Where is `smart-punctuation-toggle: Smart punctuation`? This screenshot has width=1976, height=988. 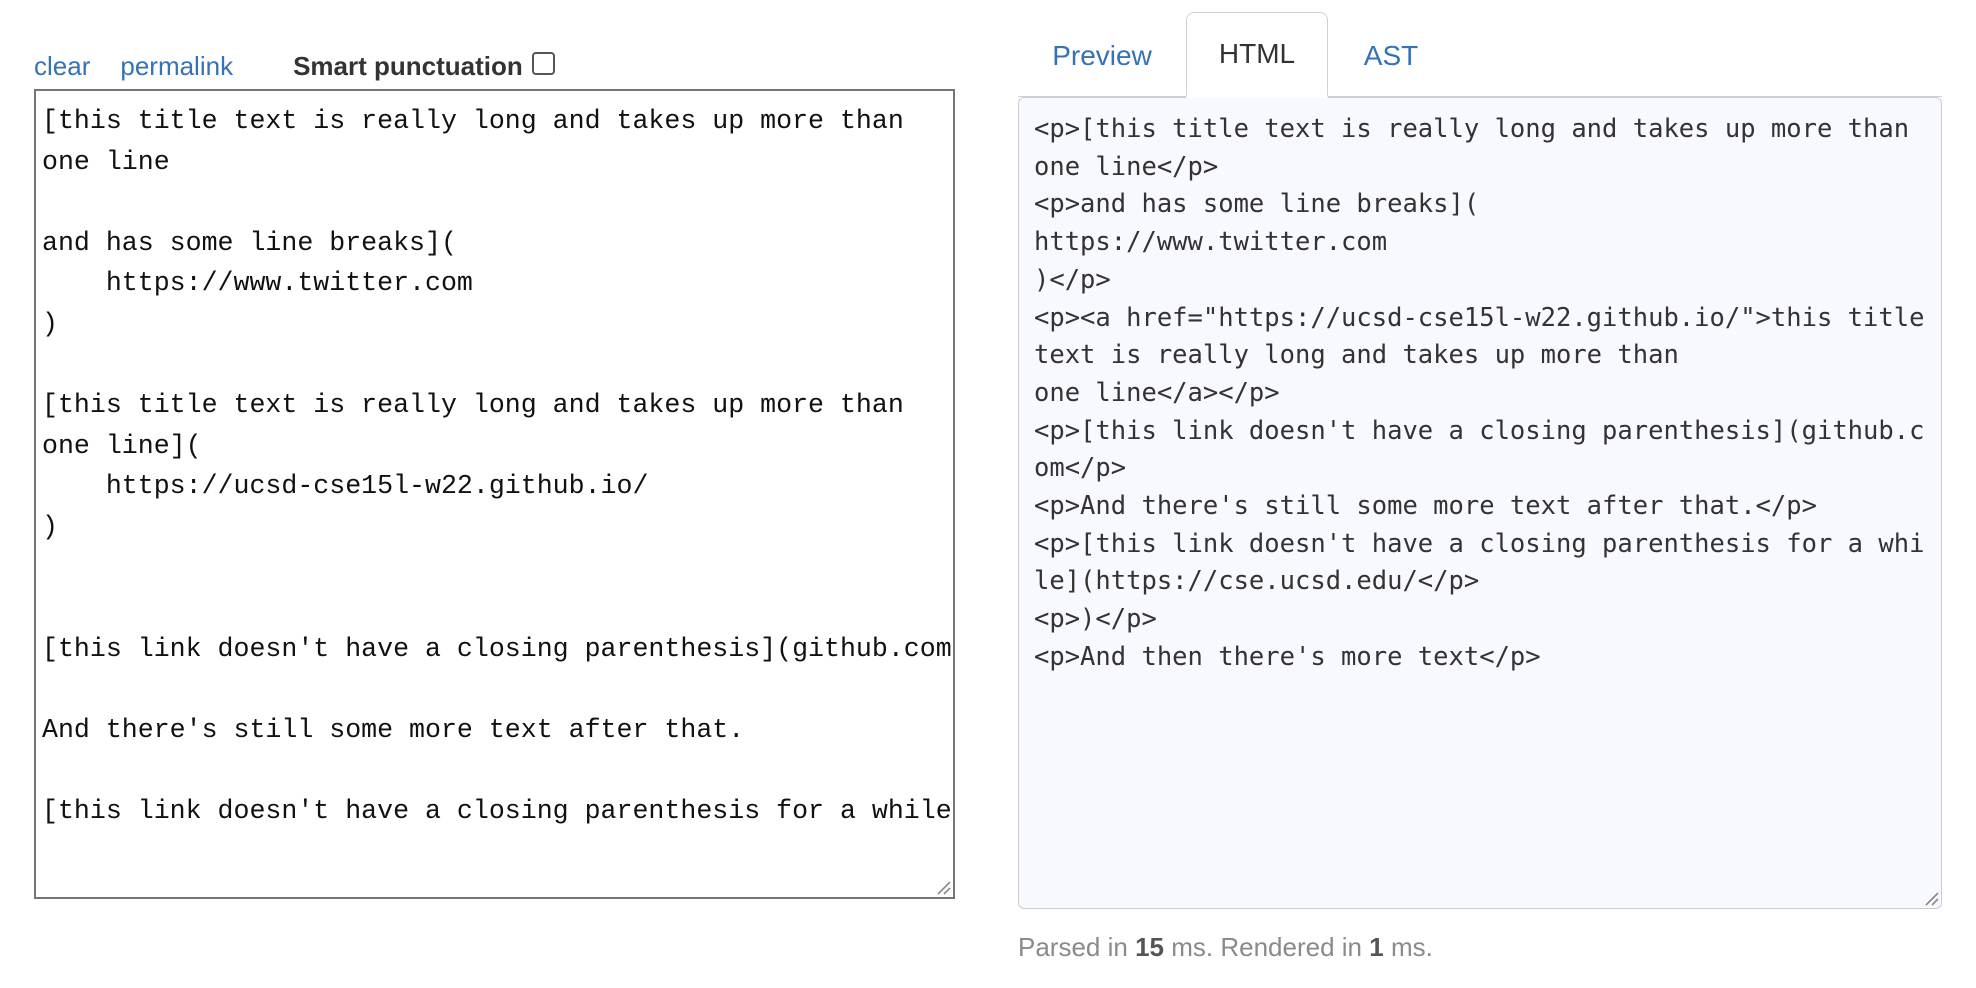
smart-punctuation-toggle: Smart punctuation is located at coordinates (424, 66).